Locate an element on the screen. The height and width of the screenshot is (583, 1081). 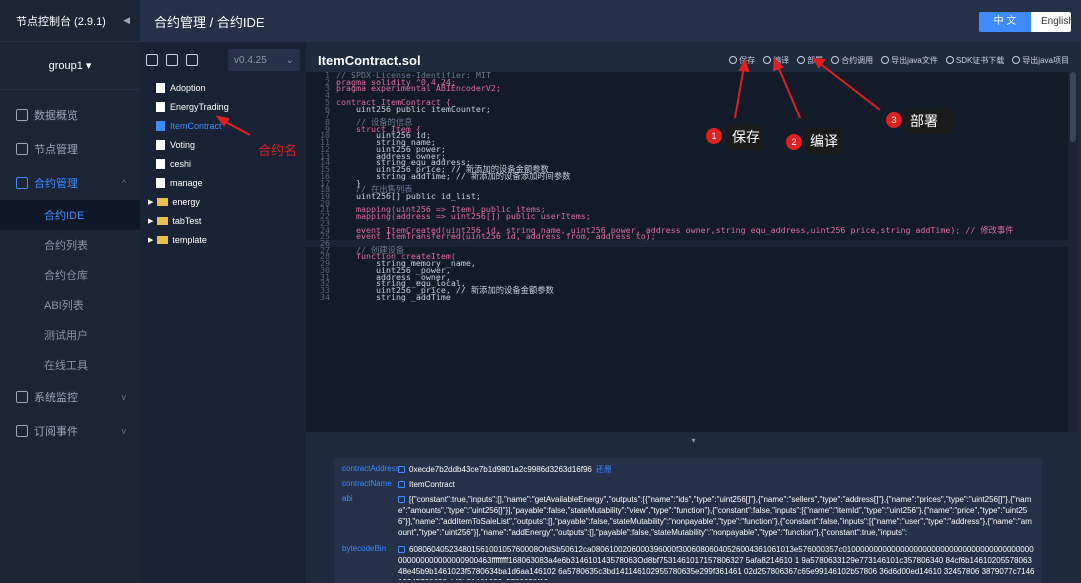
arrow-deploy is located at coordinates (849, 86).